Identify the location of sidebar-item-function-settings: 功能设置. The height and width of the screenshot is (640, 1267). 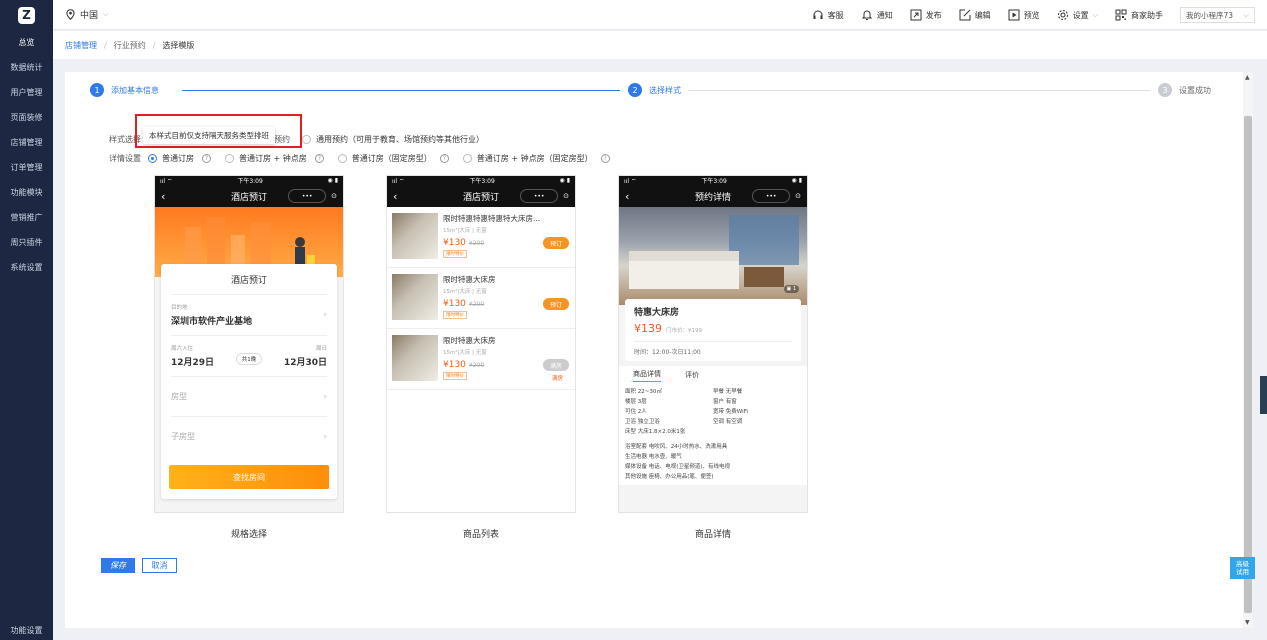
(26, 630).